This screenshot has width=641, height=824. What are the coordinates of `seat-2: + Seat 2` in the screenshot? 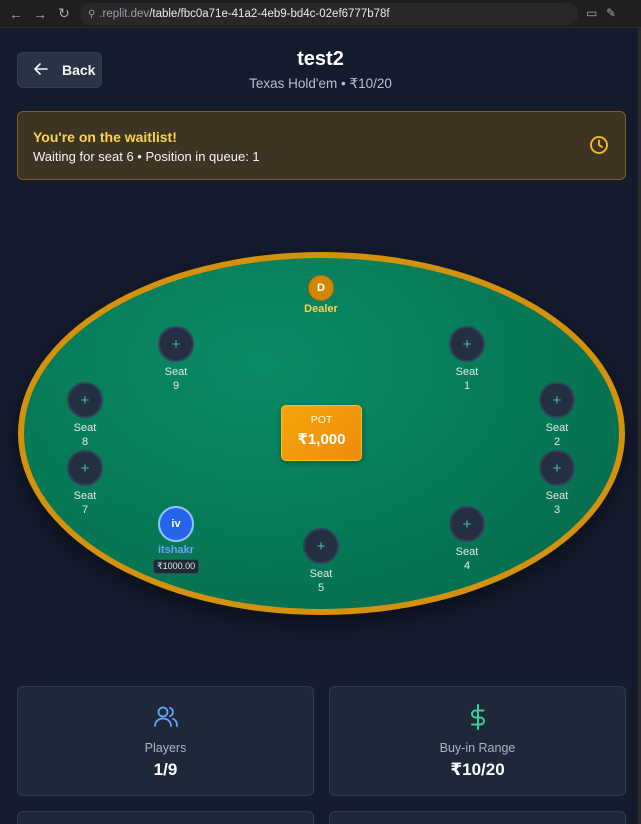 It's located at (557, 415).